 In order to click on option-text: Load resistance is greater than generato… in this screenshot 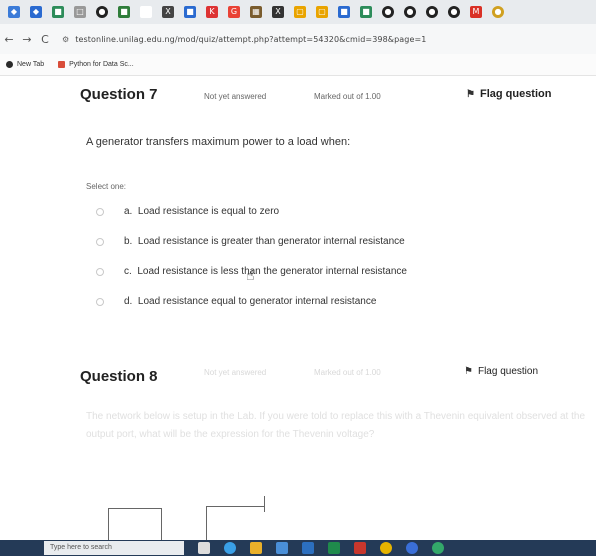, I will do `click(271, 241)`.